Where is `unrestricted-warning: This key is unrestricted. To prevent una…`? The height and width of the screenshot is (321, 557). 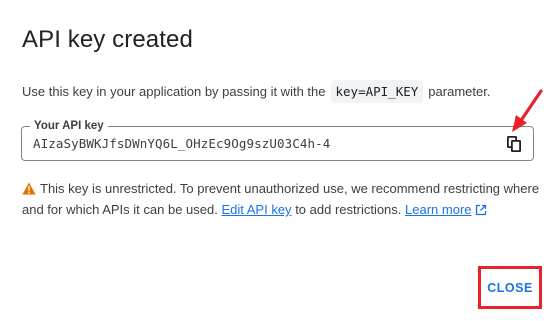
unrestricted-warning: This key is unrestricted. To prevent una… is located at coordinates (282, 199).